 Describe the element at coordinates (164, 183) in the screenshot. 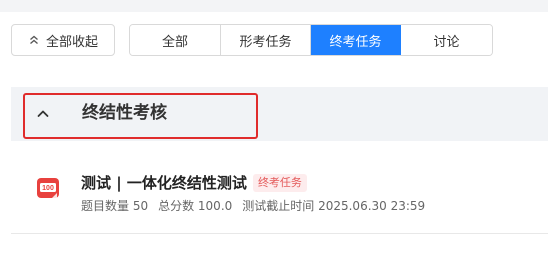

I see `task-title-link: 测试 | 一体化终结性测试` at that location.